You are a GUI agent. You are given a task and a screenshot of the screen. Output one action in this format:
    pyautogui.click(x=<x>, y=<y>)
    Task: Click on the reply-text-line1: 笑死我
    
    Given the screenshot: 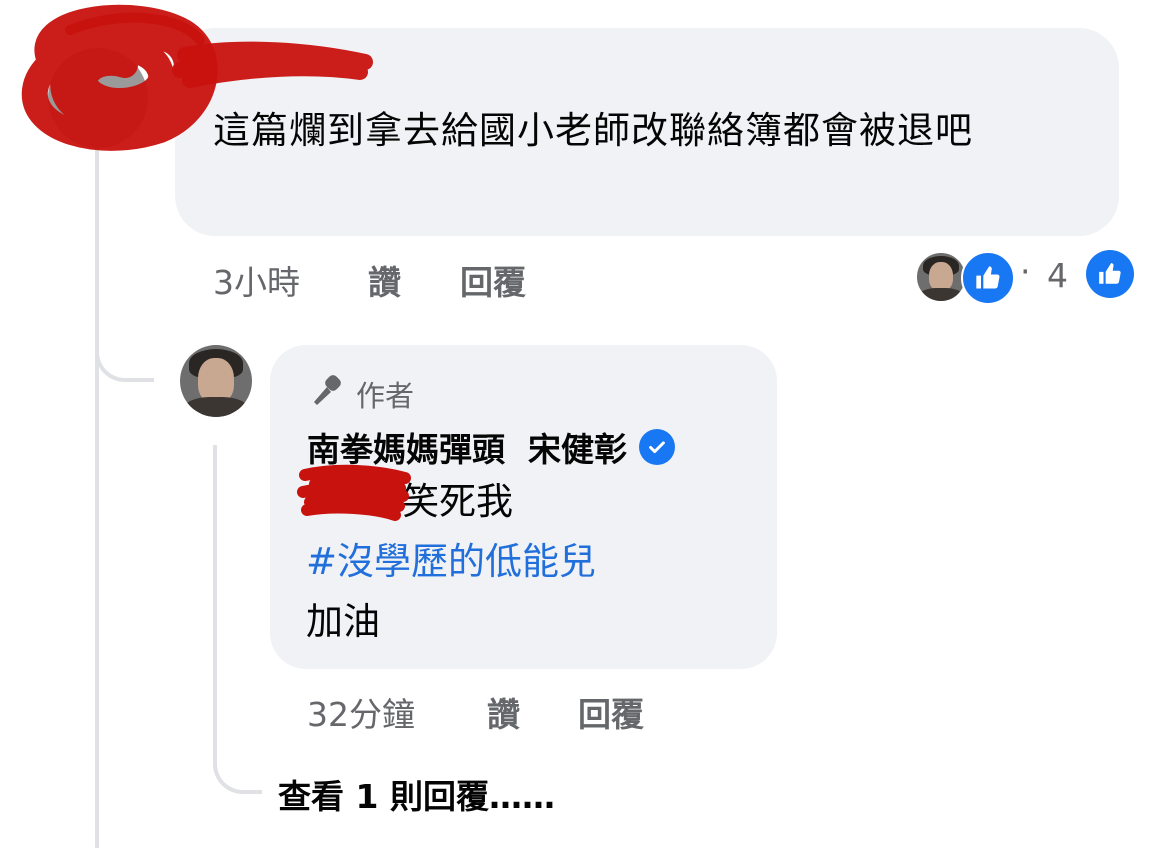 What is the action you would take?
    pyautogui.click(x=457, y=501)
    